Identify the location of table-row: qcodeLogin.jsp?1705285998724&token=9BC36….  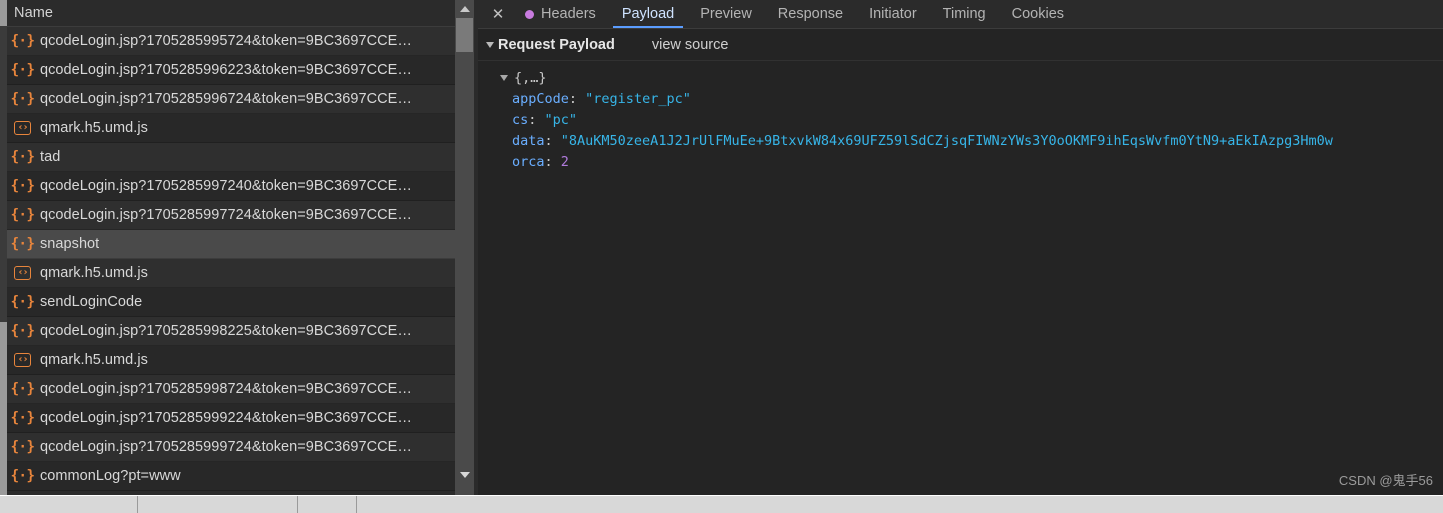
(237, 389).